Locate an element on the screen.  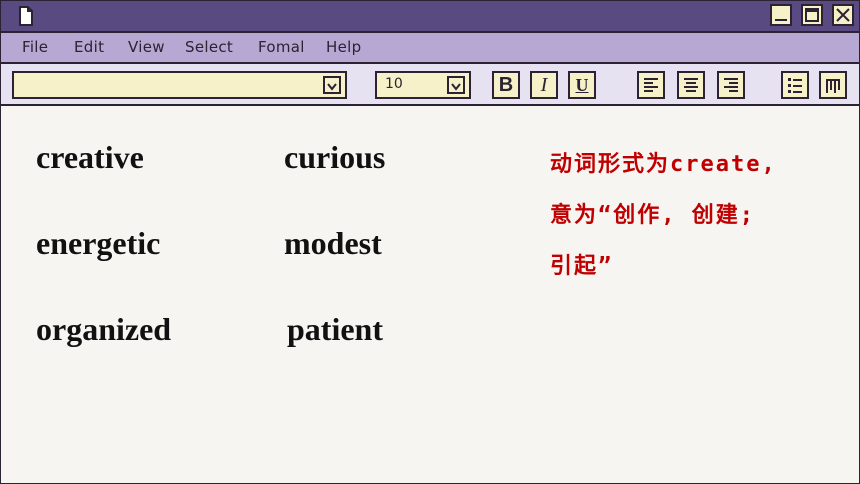
word-organized: organized is located at coordinates (104, 329).